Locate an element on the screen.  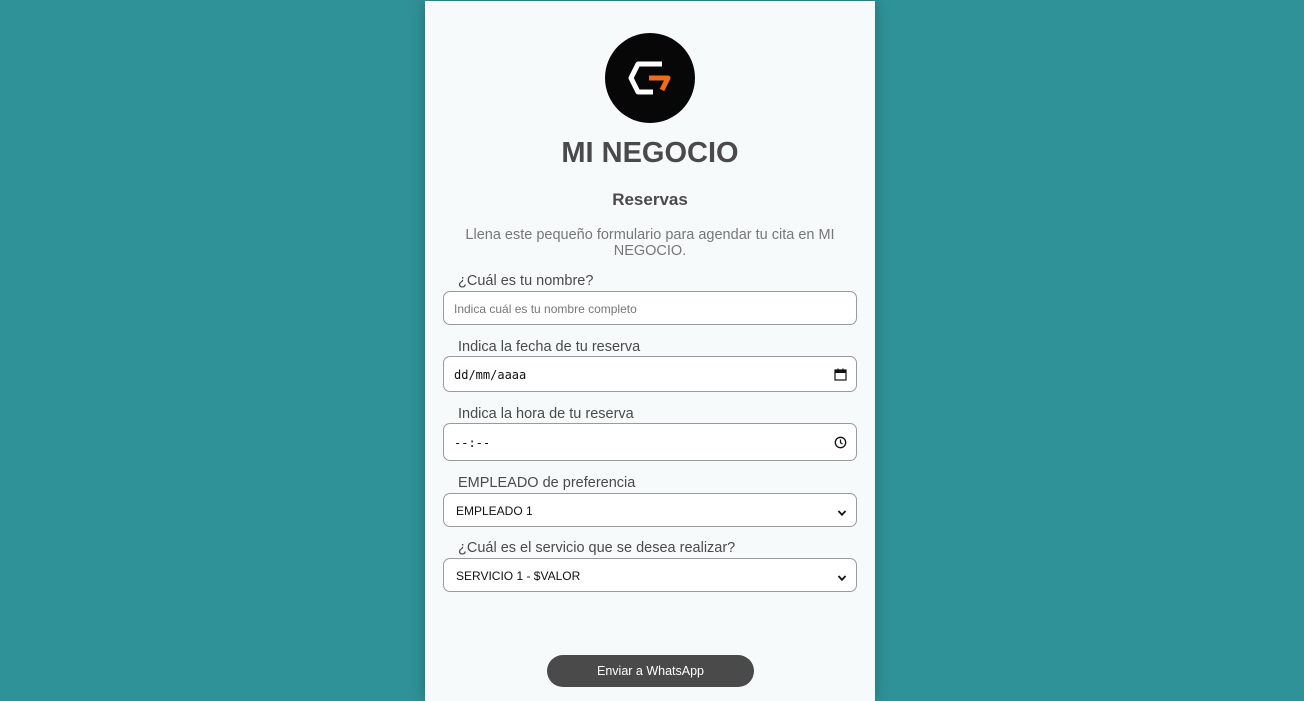
brand-logo is located at coordinates (650, 78).